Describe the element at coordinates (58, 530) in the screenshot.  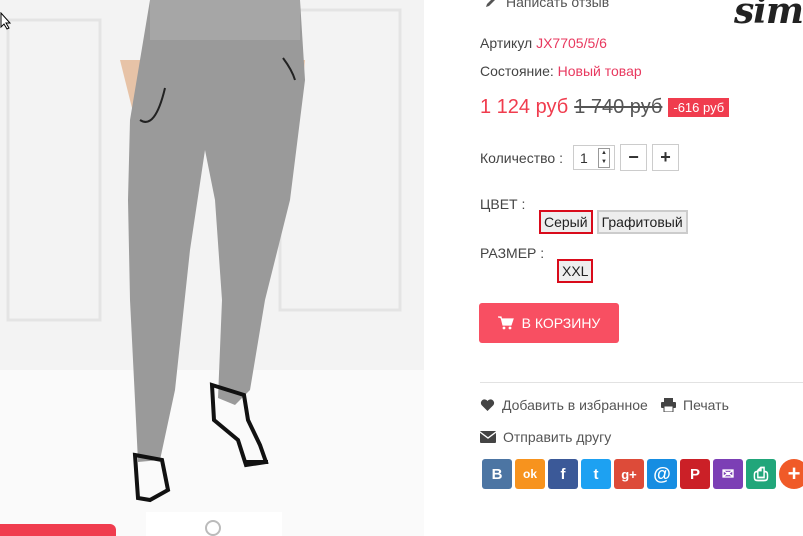
I see `promo-badge` at that location.